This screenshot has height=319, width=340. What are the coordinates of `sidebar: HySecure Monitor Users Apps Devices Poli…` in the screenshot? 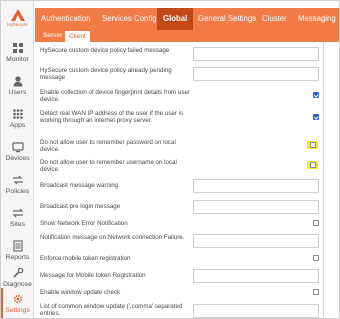 It's located at (17, 159).